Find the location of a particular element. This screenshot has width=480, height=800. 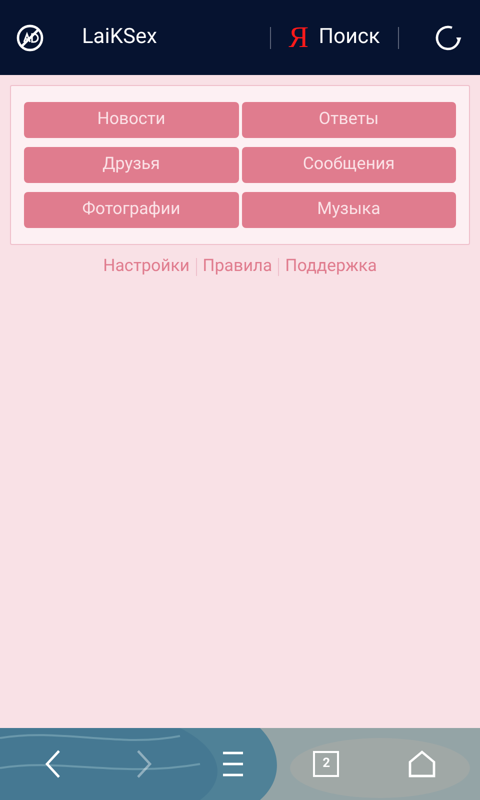

menu-button: Музыка is located at coordinates (349, 210).